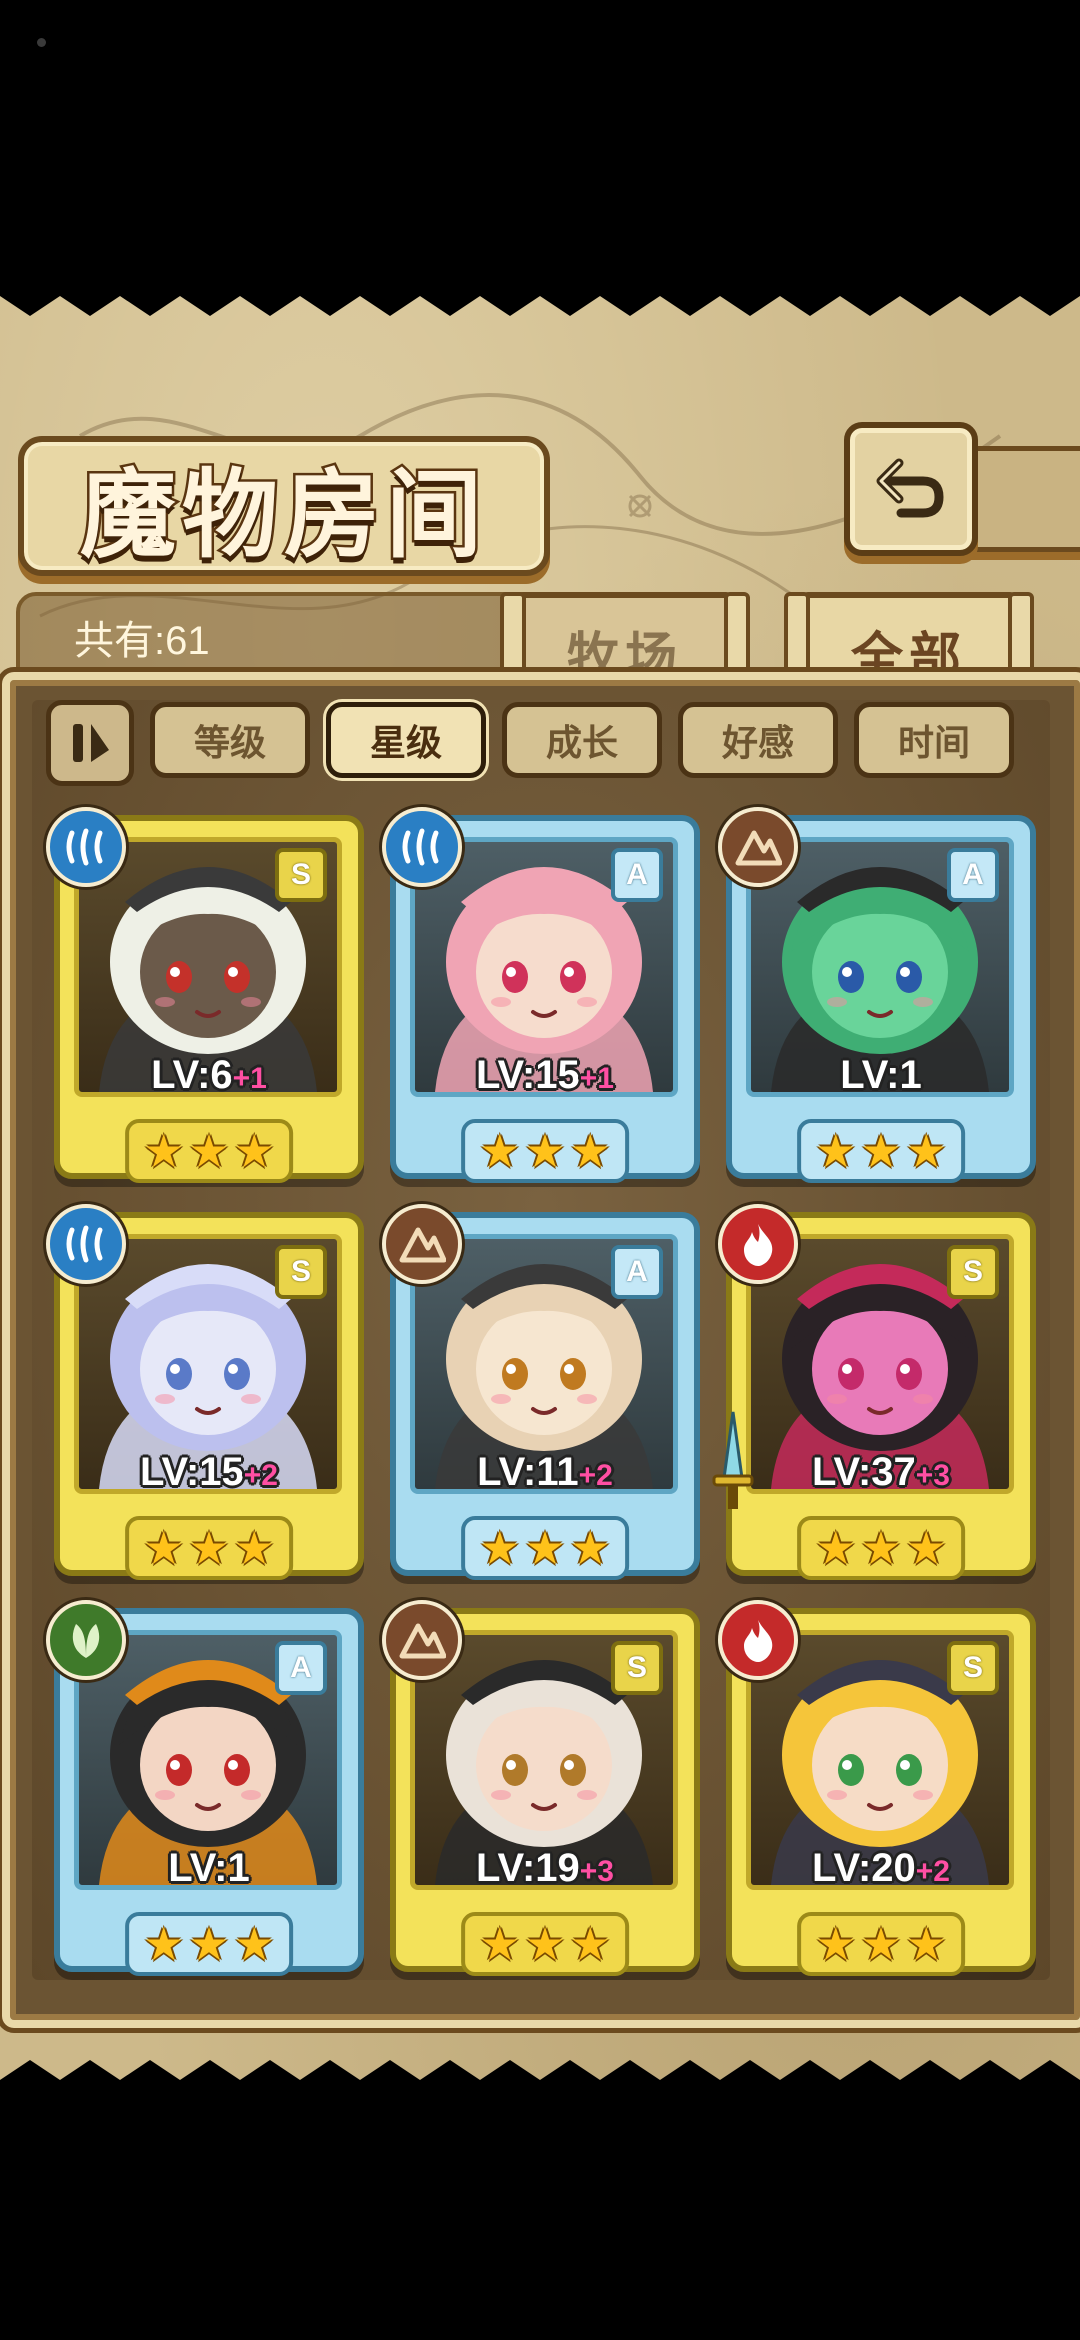  What do you see at coordinates (864, 1868) in the screenshot?
I see `level-value: LV:20` at bounding box center [864, 1868].